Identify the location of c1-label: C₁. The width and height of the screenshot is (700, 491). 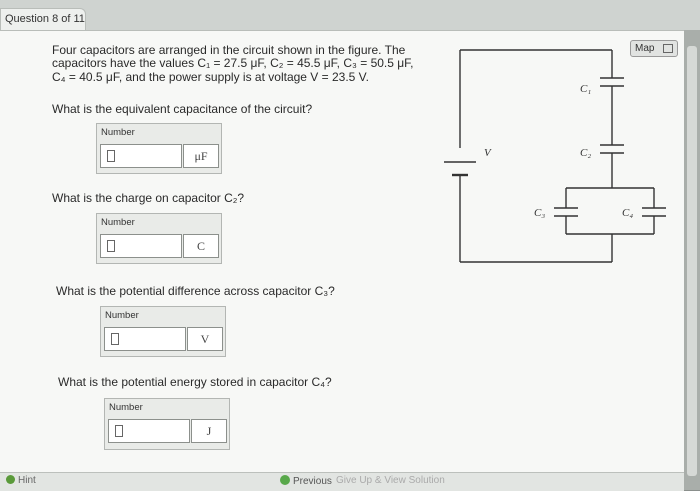
(585, 89).